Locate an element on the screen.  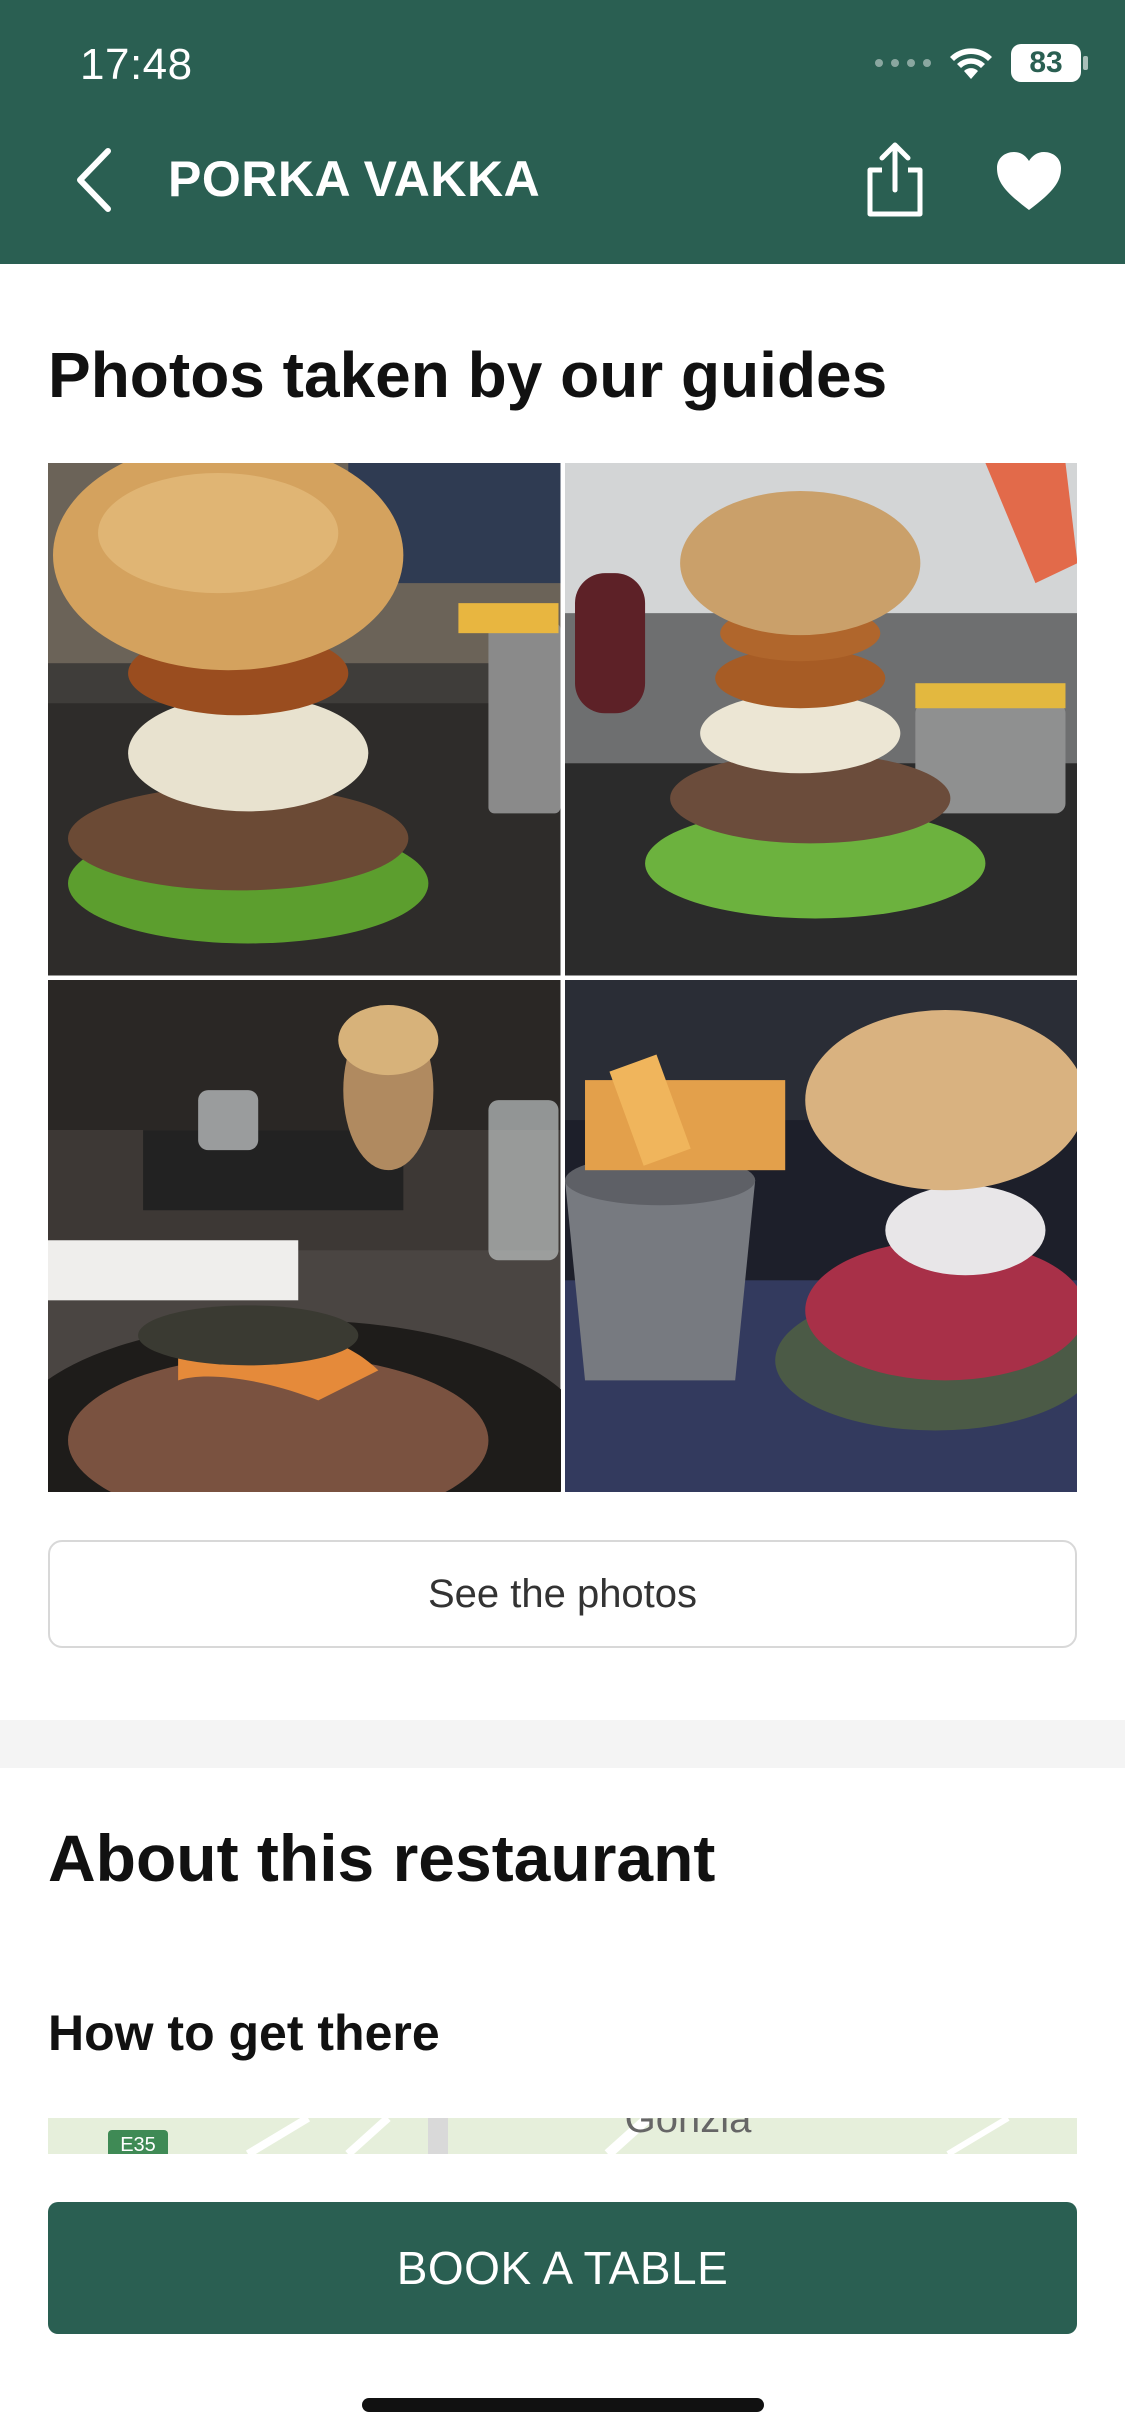
battery-level: 83 is located at coordinates (1046, 62).